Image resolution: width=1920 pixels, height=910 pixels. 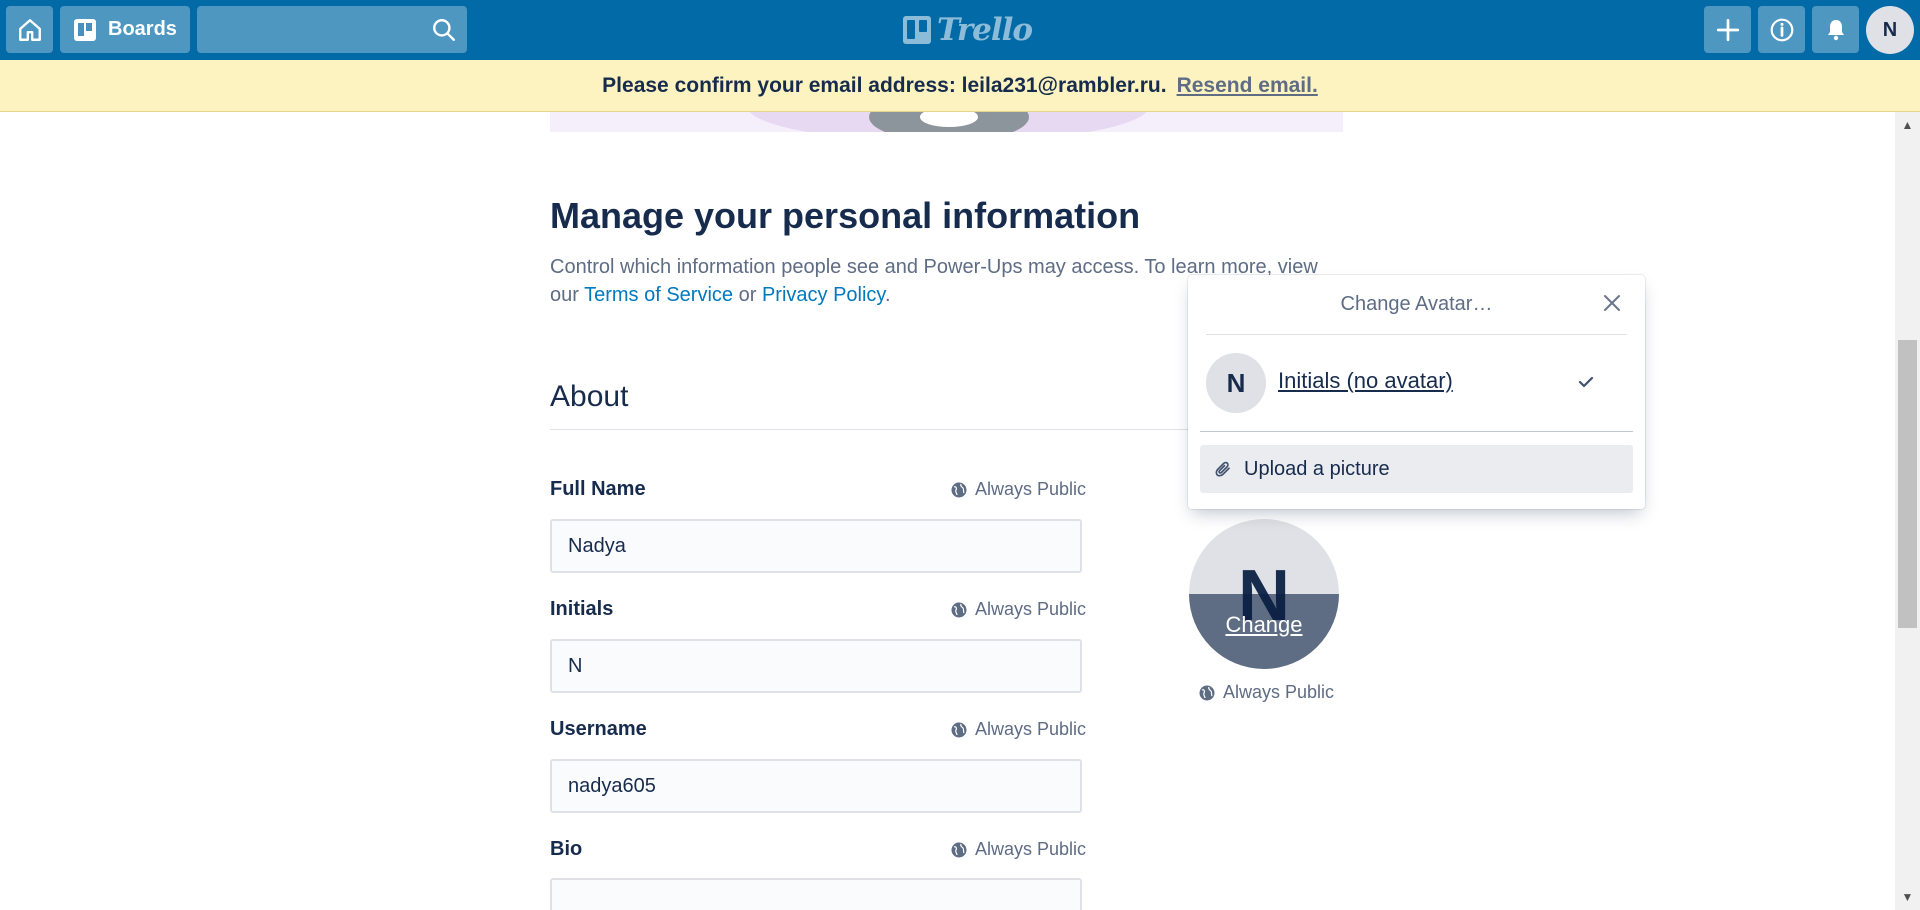 What do you see at coordinates (307, 29) in the screenshot?
I see `search-input` at bounding box center [307, 29].